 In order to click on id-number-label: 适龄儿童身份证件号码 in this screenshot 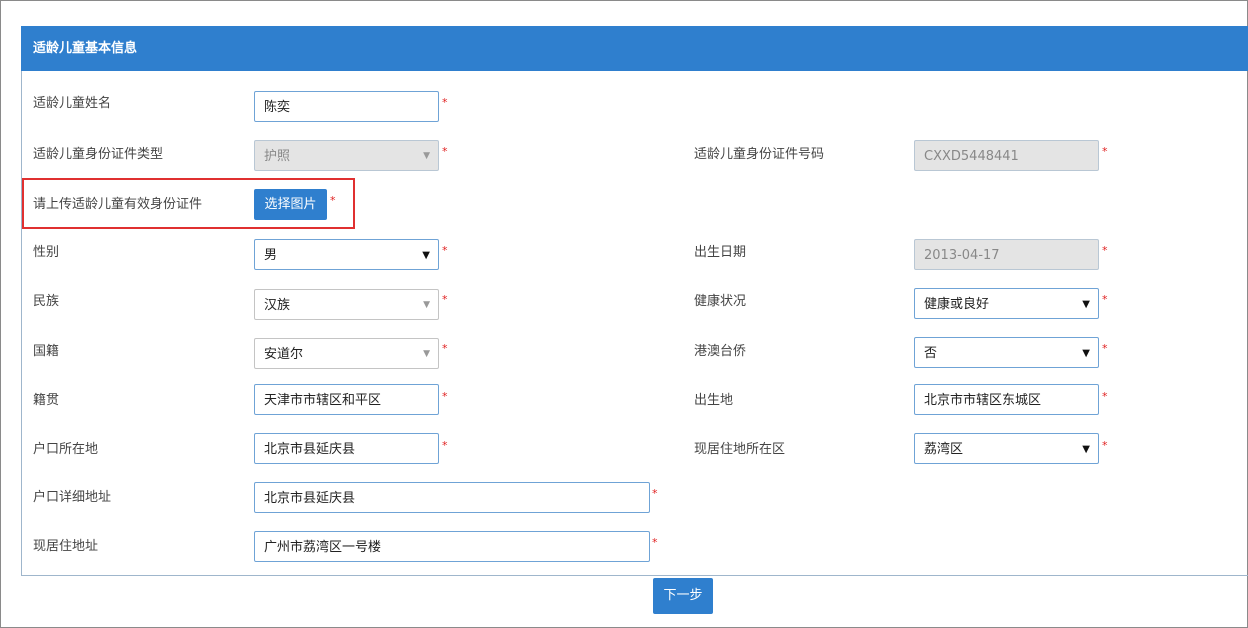, I will do `click(759, 154)`.